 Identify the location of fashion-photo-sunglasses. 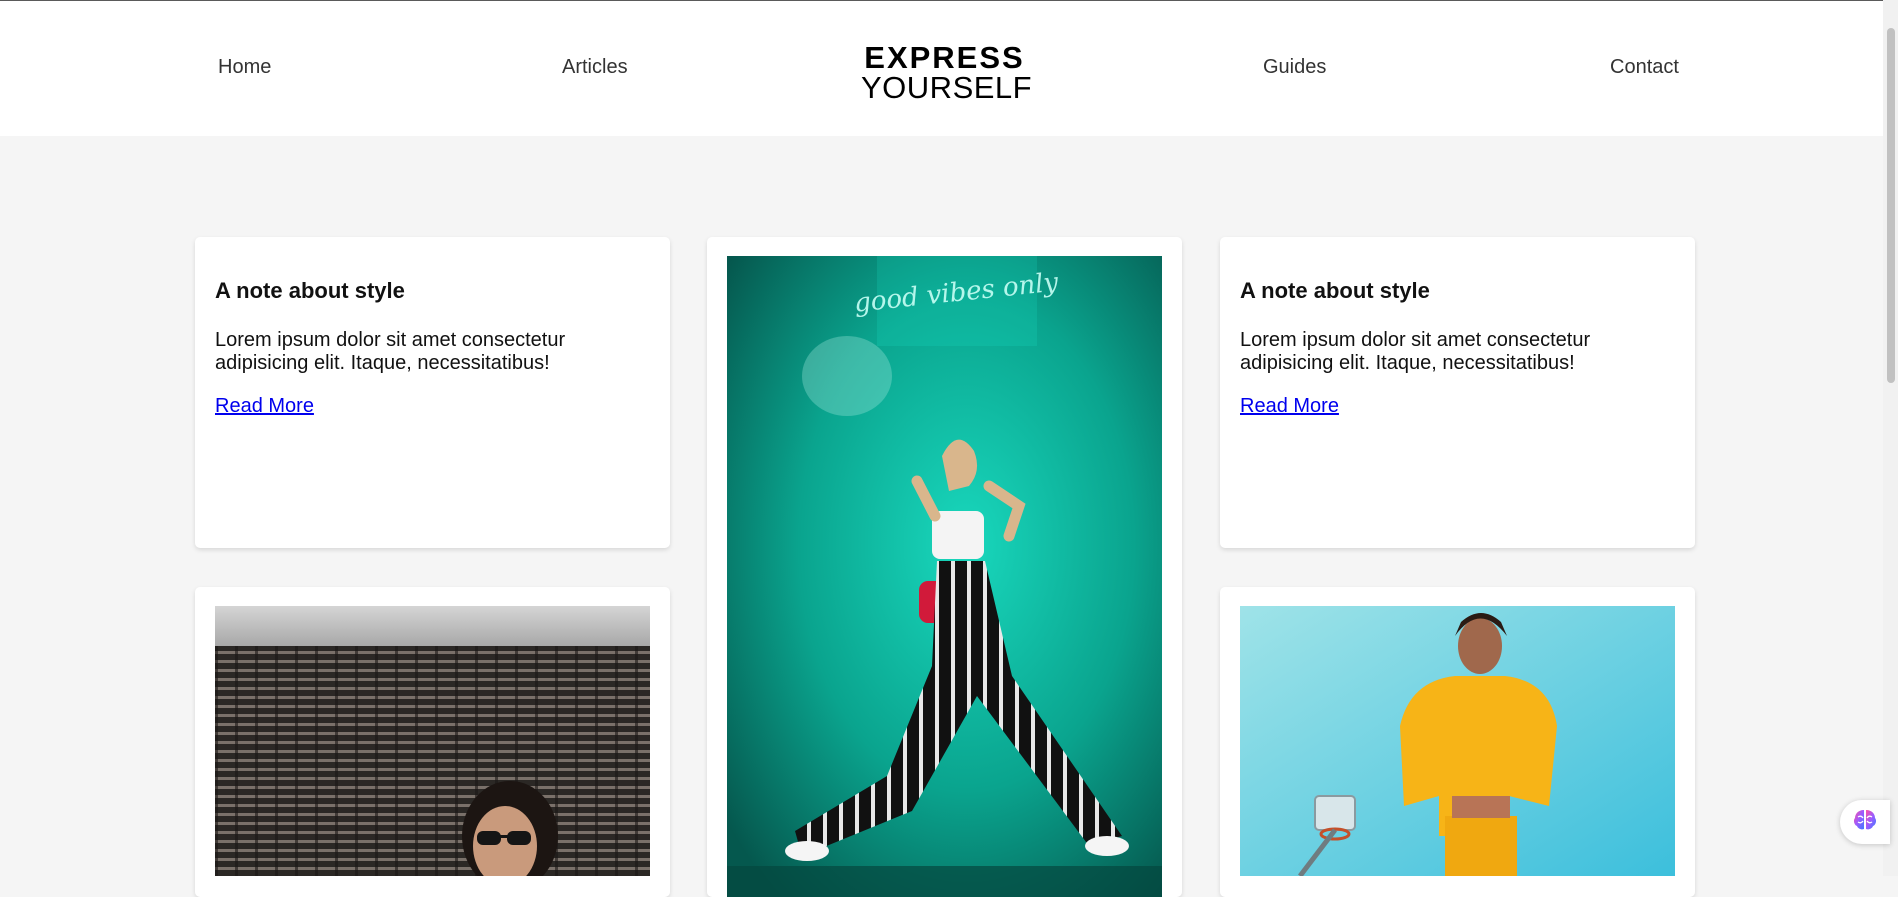
(432, 741).